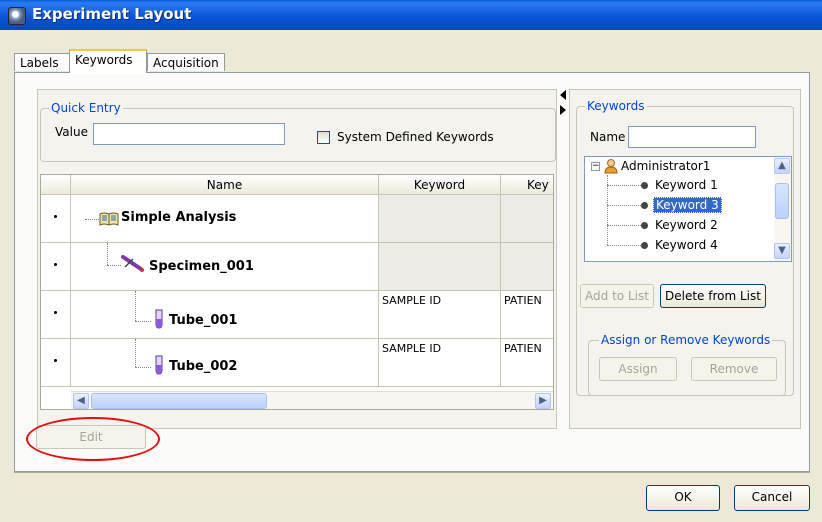  What do you see at coordinates (189, 134) in the screenshot?
I see `value-input` at bounding box center [189, 134].